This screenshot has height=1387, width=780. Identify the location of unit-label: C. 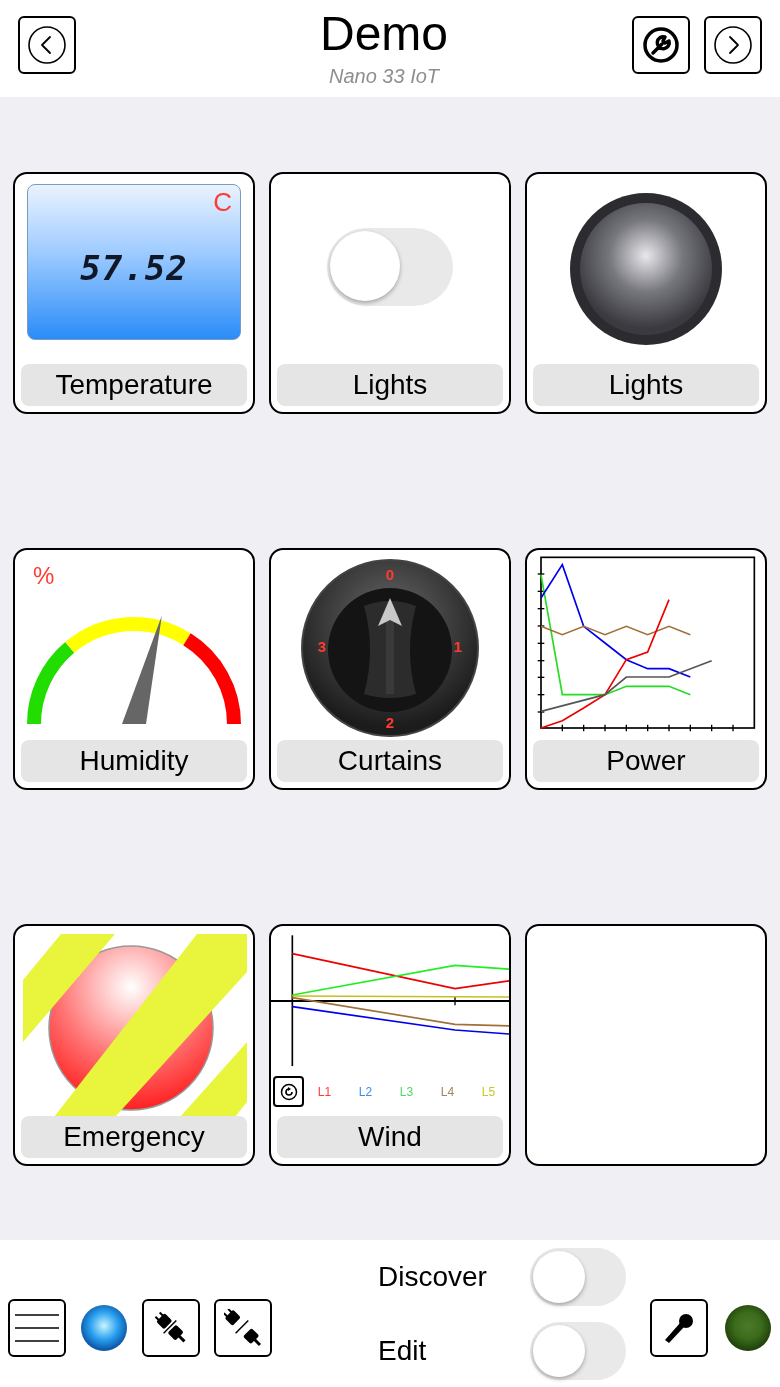
(222, 202).